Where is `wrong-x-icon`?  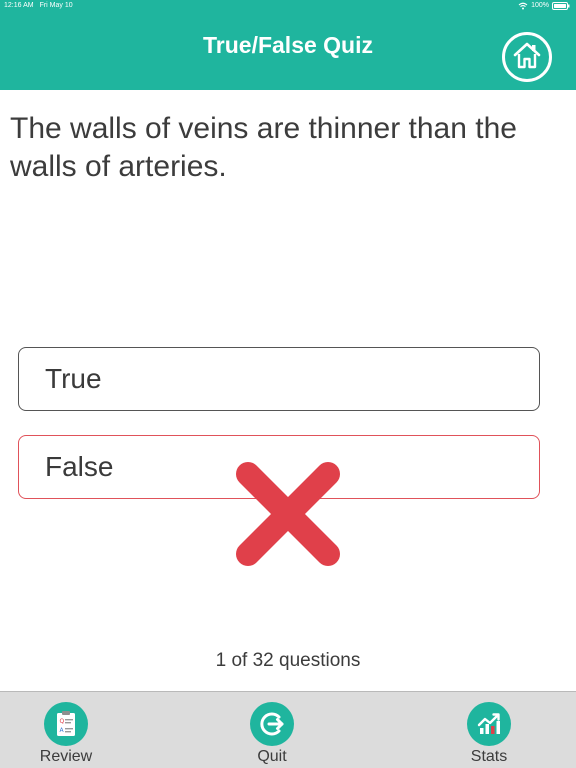 wrong-x-icon is located at coordinates (288, 514).